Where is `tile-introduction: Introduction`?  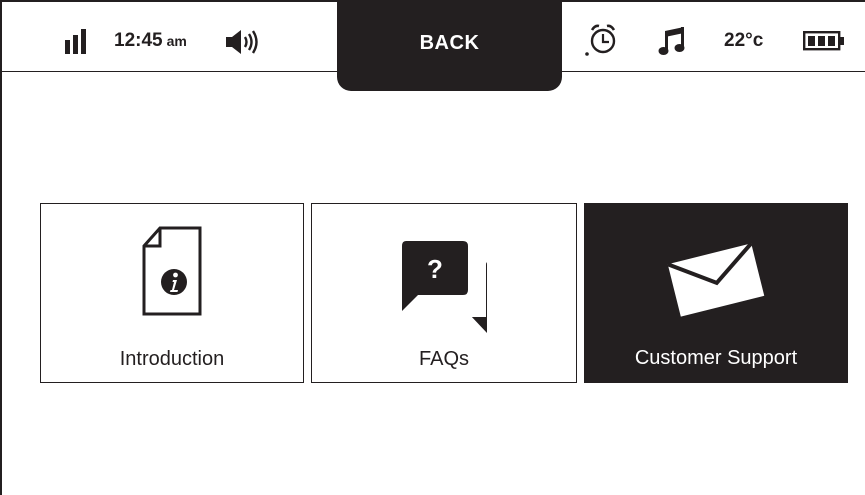 tile-introduction: Introduction is located at coordinates (172, 293).